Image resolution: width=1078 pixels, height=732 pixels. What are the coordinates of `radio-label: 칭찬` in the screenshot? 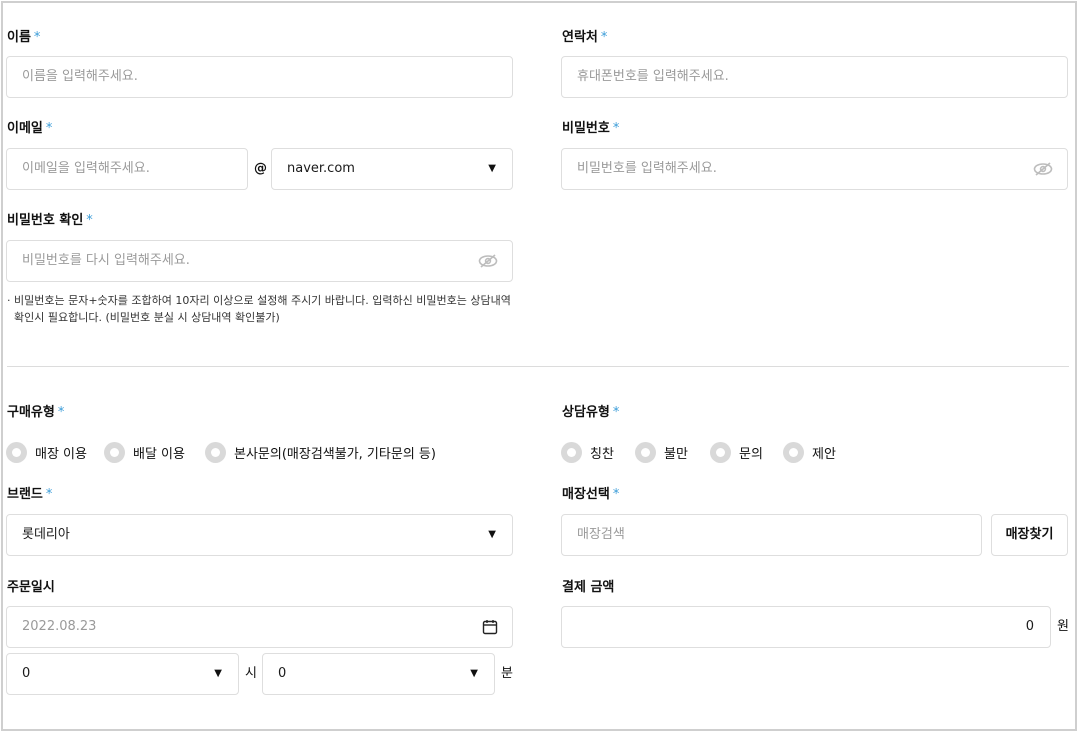 It's located at (602, 454).